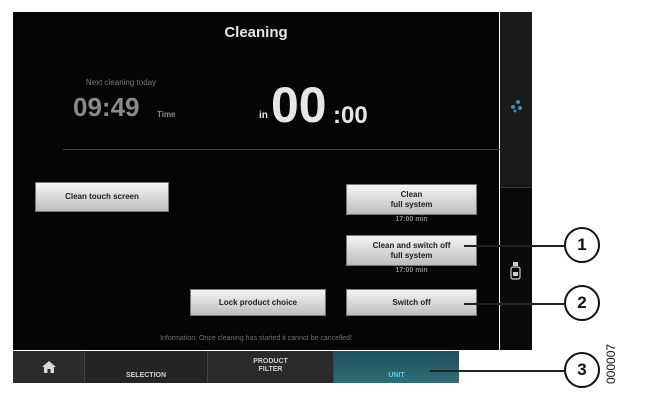 This screenshot has width=647, height=394. I want to click on callout-1: 1, so click(582, 245).